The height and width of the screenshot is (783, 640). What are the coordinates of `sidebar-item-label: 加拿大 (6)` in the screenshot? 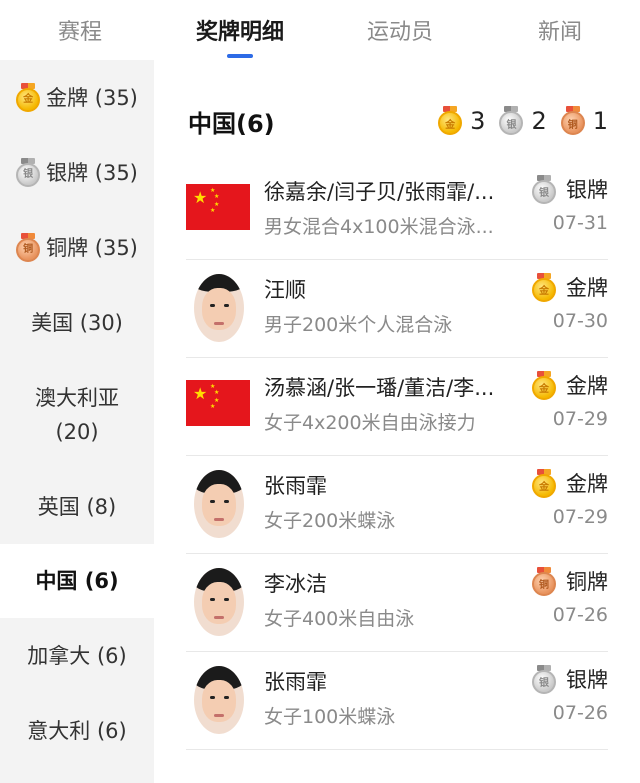 It's located at (77, 655).